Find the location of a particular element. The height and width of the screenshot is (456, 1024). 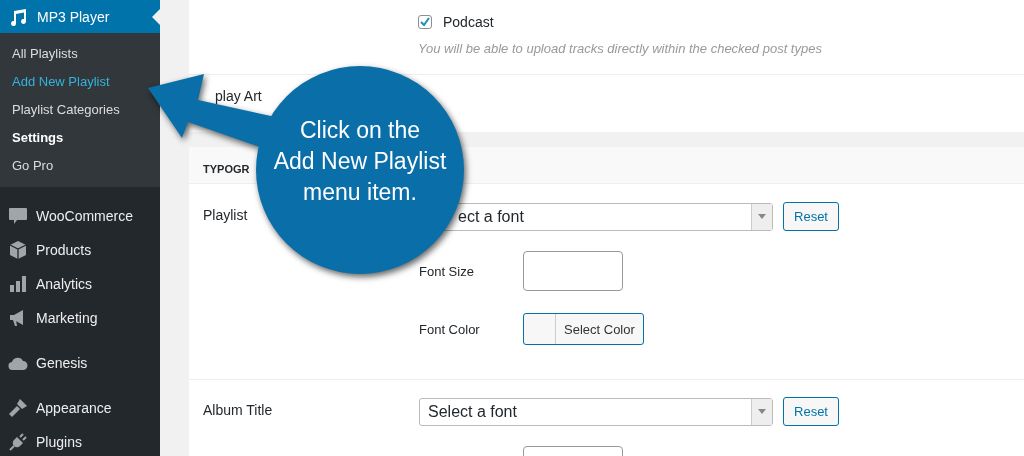

menu-item: Analytics is located at coordinates (46, 284).